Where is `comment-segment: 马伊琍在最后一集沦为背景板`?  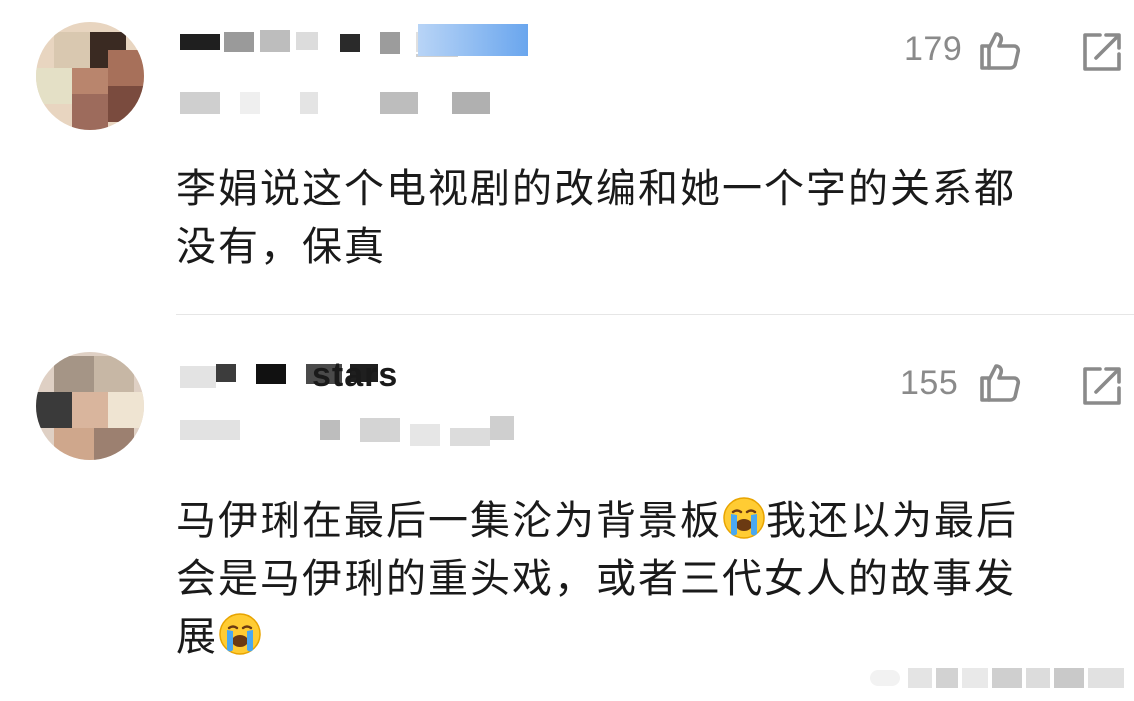 comment-segment: 马伊琍在最后一集沦为背景板 is located at coordinates (449, 521).